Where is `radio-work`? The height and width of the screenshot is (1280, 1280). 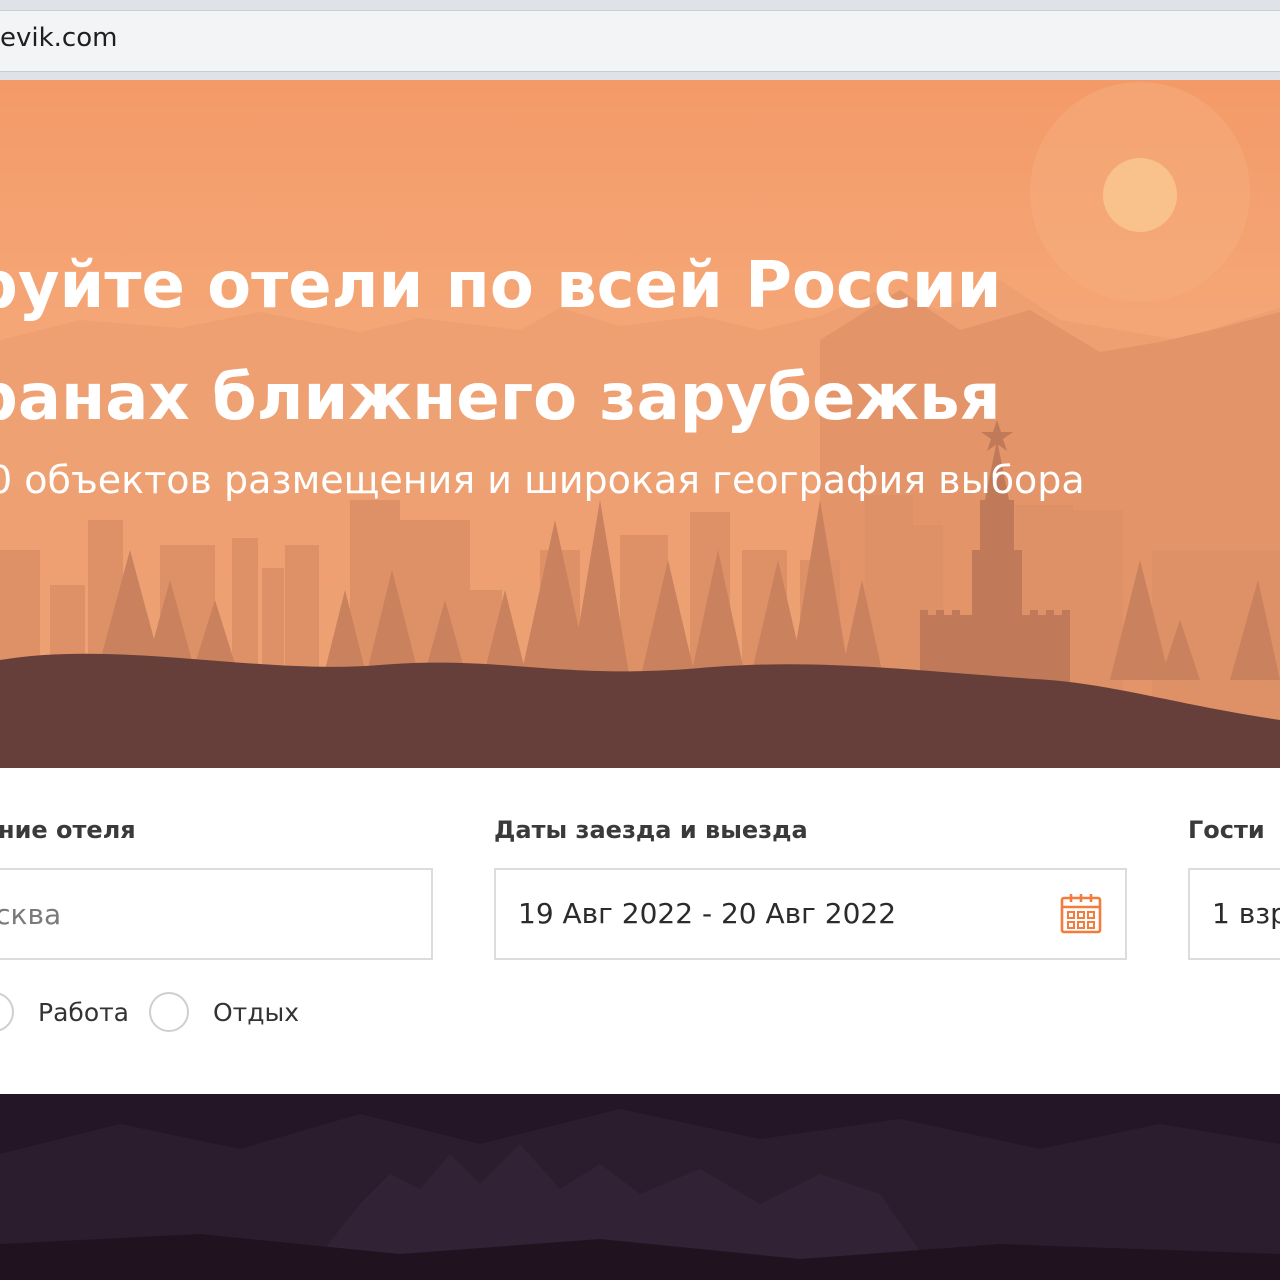
radio-work is located at coordinates (7, 1012).